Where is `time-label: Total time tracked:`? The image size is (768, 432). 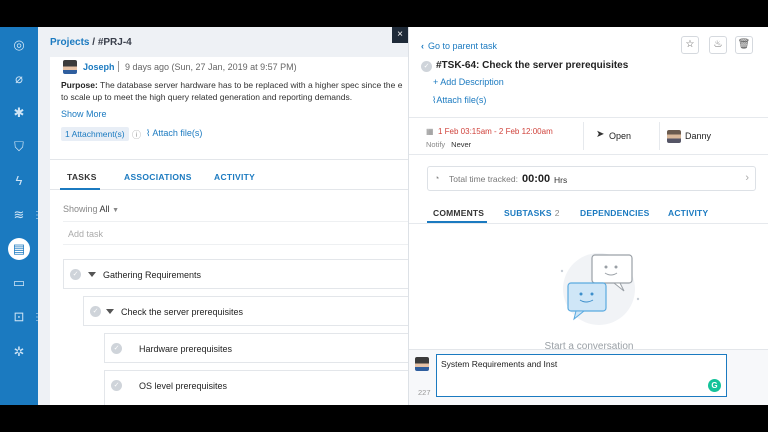 time-label: Total time tracked: is located at coordinates (483, 179).